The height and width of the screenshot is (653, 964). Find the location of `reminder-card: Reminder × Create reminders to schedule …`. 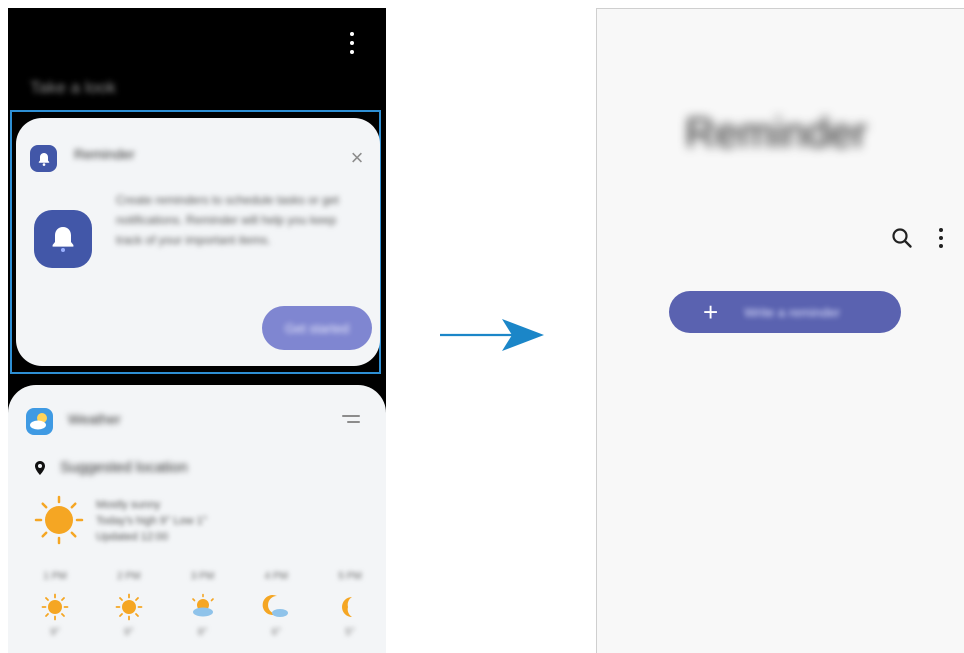

reminder-card: Reminder × Create reminders to schedule … is located at coordinates (198, 242).